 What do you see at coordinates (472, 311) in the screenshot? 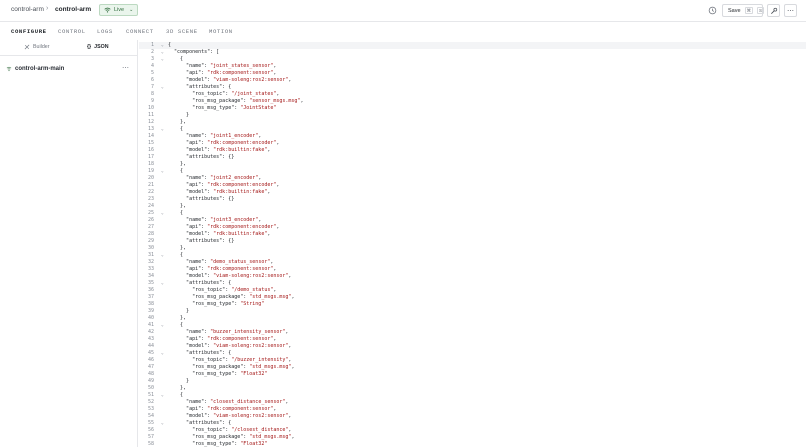
I see `editor-line: 39 }` at bounding box center [472, 311].